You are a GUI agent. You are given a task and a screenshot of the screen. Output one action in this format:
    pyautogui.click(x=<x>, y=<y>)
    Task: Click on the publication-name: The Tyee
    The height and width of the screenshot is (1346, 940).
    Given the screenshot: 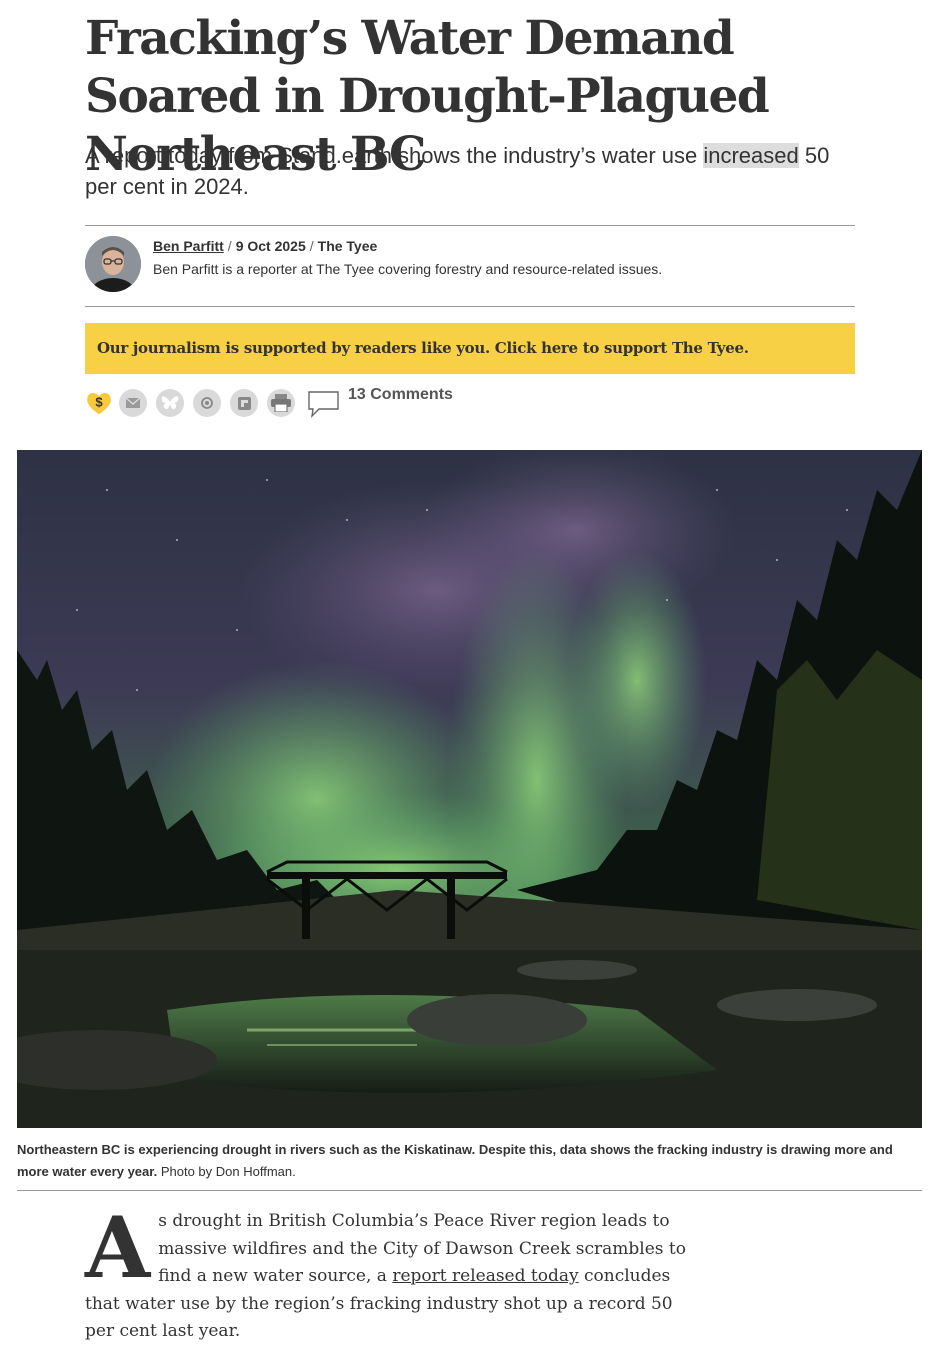 What is the action you would take?
    pyautogui.click(x=347, y=246)
    